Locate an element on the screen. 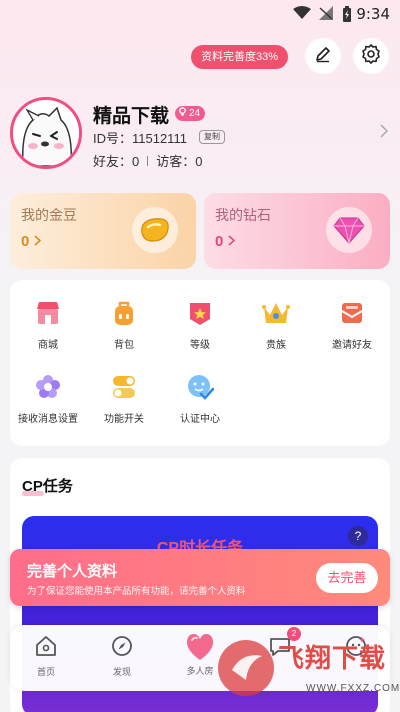 The width and height of the screenshot is (400, 712). feature-label: 等级 is located at coordinates (200, 345).